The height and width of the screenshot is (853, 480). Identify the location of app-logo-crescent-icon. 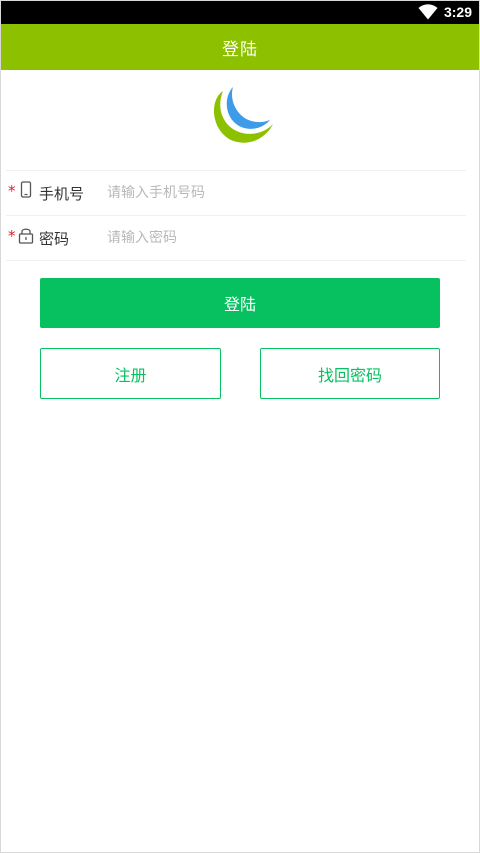
(243, 115).